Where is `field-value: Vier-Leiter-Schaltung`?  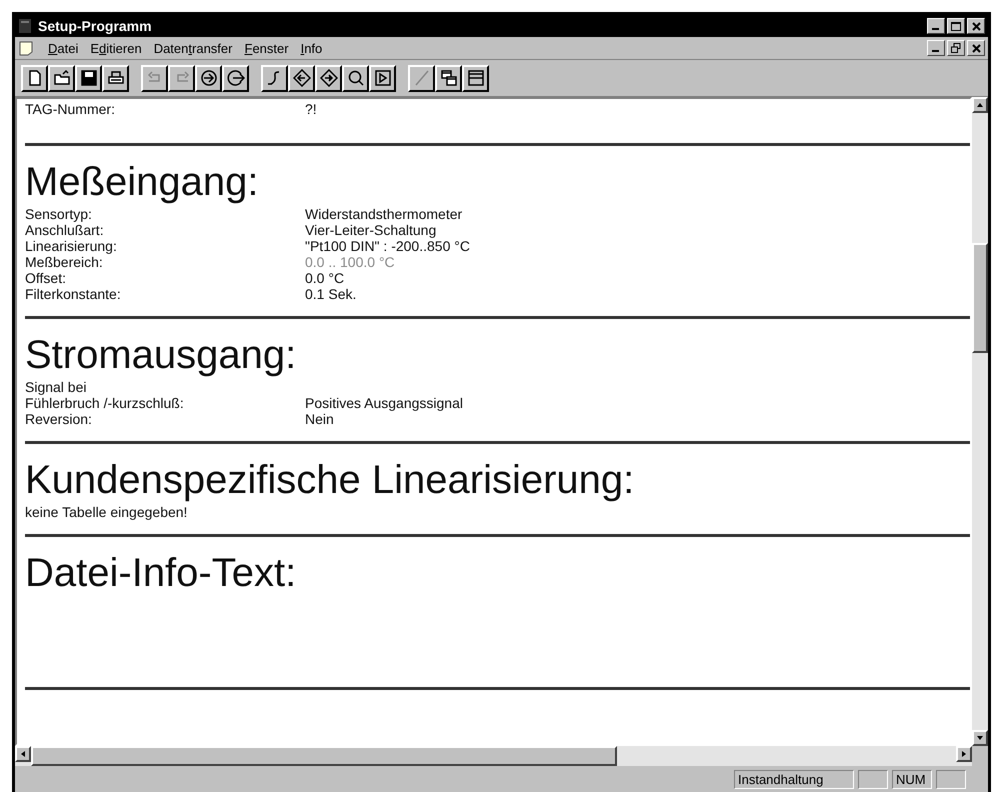
field-value: Vier-Leiter-Schaltung is located at coordinates (371, 230).